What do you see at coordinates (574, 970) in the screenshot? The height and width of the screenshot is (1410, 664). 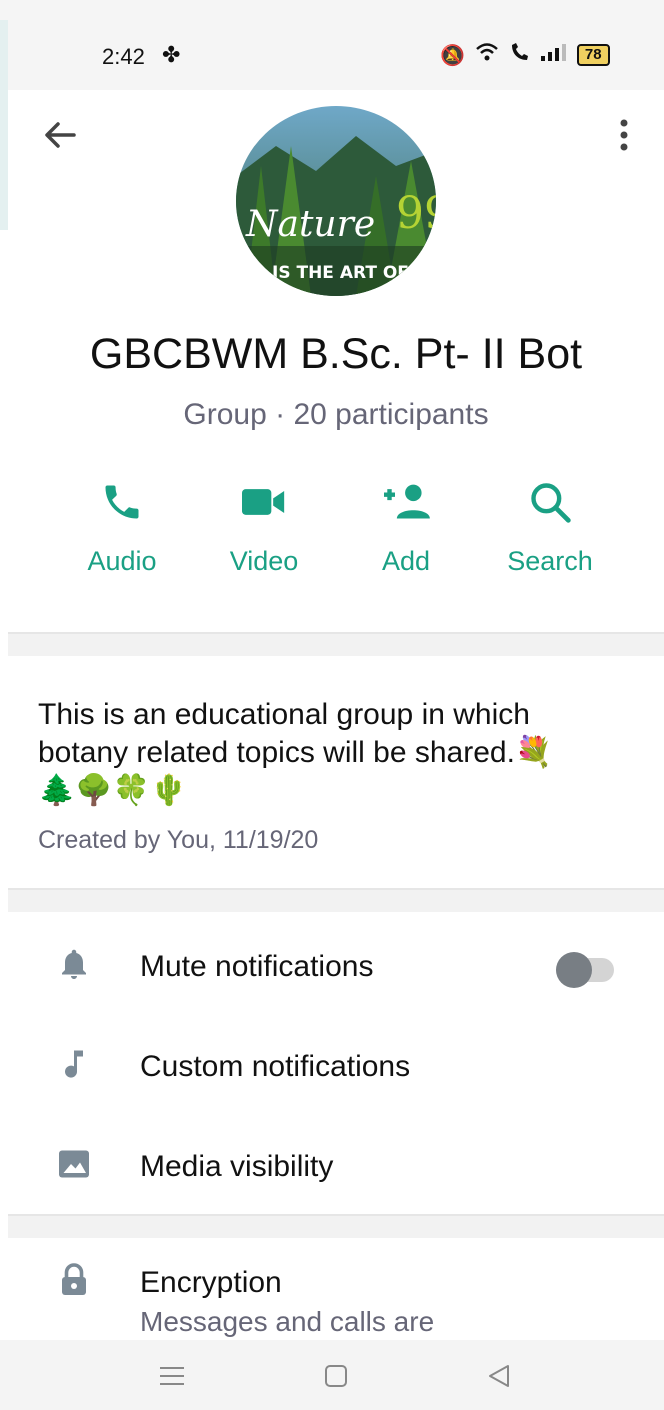 I see `toggle-knob` at bounding box center [574, 970].